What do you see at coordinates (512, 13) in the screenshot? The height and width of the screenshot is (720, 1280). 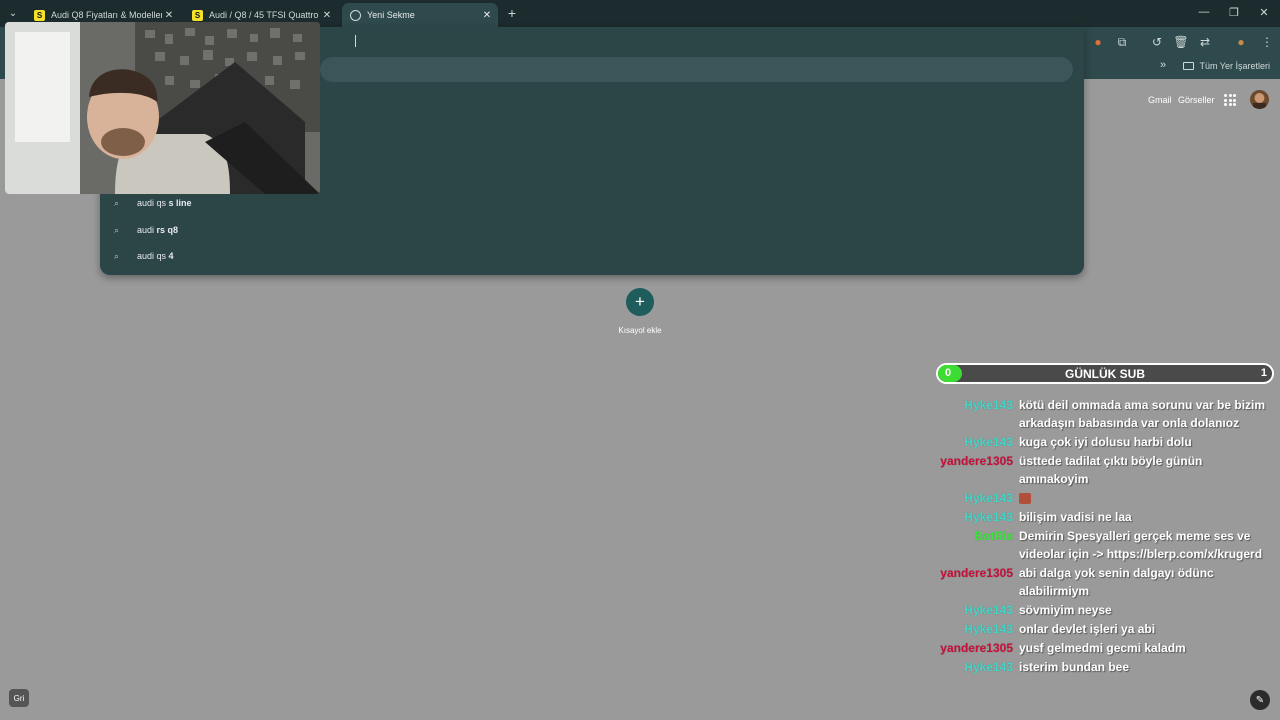 I see `new-tab-button: +` at bounding box center [512, 13].